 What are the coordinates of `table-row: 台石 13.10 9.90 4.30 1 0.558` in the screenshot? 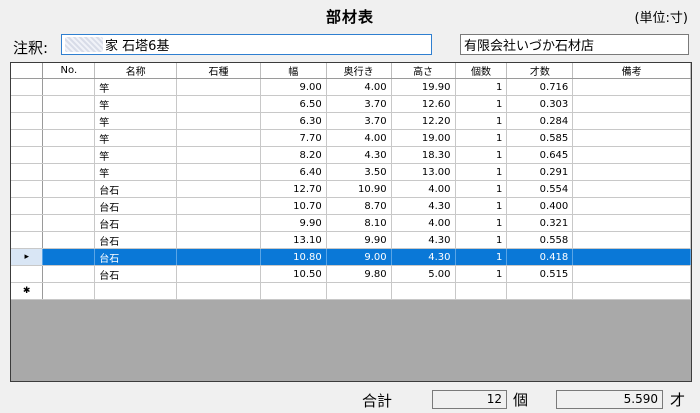 It's located at (351, 240).